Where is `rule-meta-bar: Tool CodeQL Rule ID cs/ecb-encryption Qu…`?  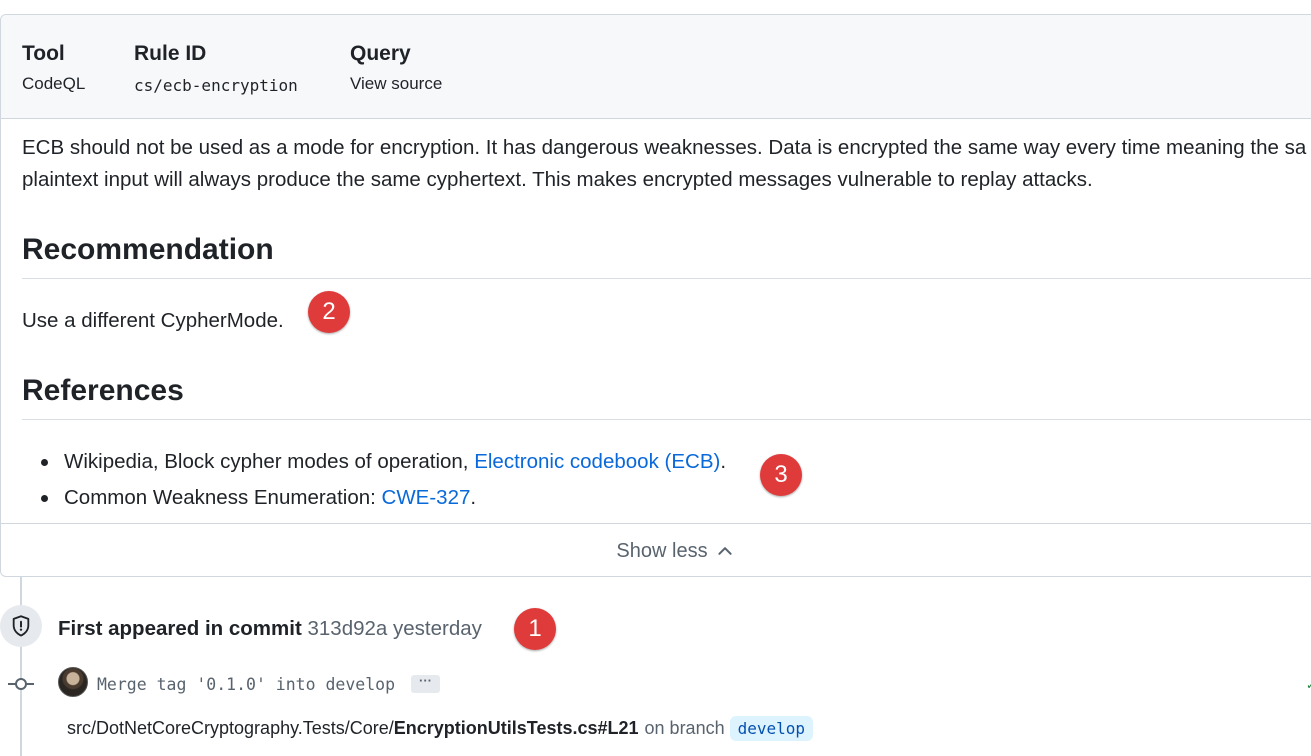
rule-meta-bar: Tool CodeQL Rule ID cs/ecb-encryption Qu… is located at coordinates (656, 67).